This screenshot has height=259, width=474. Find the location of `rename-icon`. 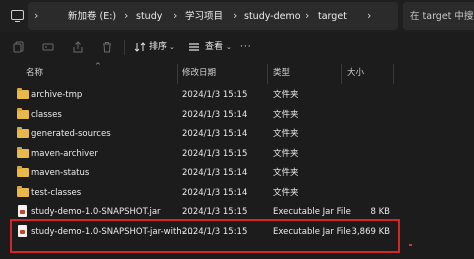

rename-icon is located at coordinates (48, 47).